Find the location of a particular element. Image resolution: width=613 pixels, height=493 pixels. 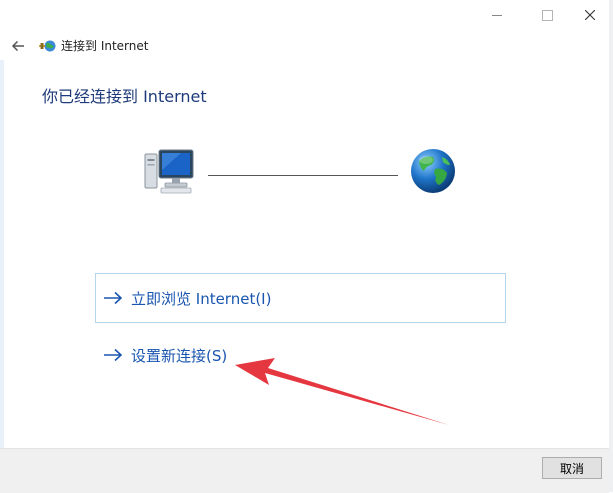

footer-bar is located at coordinates (304, 470).